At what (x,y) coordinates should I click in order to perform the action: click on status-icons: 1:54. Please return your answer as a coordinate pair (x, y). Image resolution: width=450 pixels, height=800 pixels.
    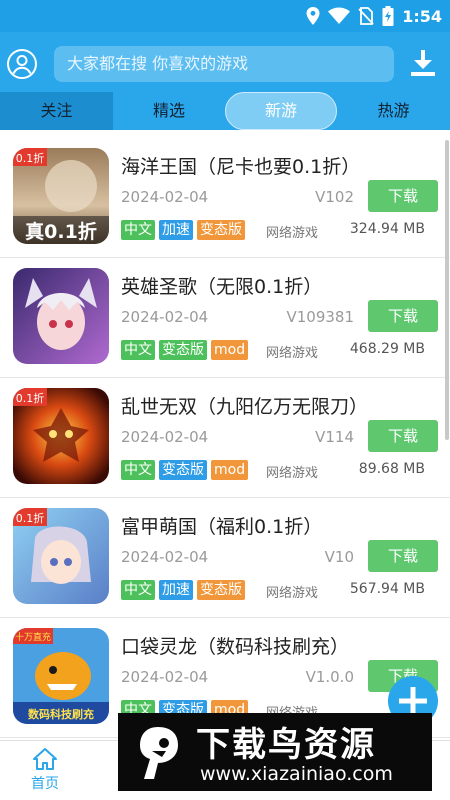
    Looking at the image, I should click on (374, 16).